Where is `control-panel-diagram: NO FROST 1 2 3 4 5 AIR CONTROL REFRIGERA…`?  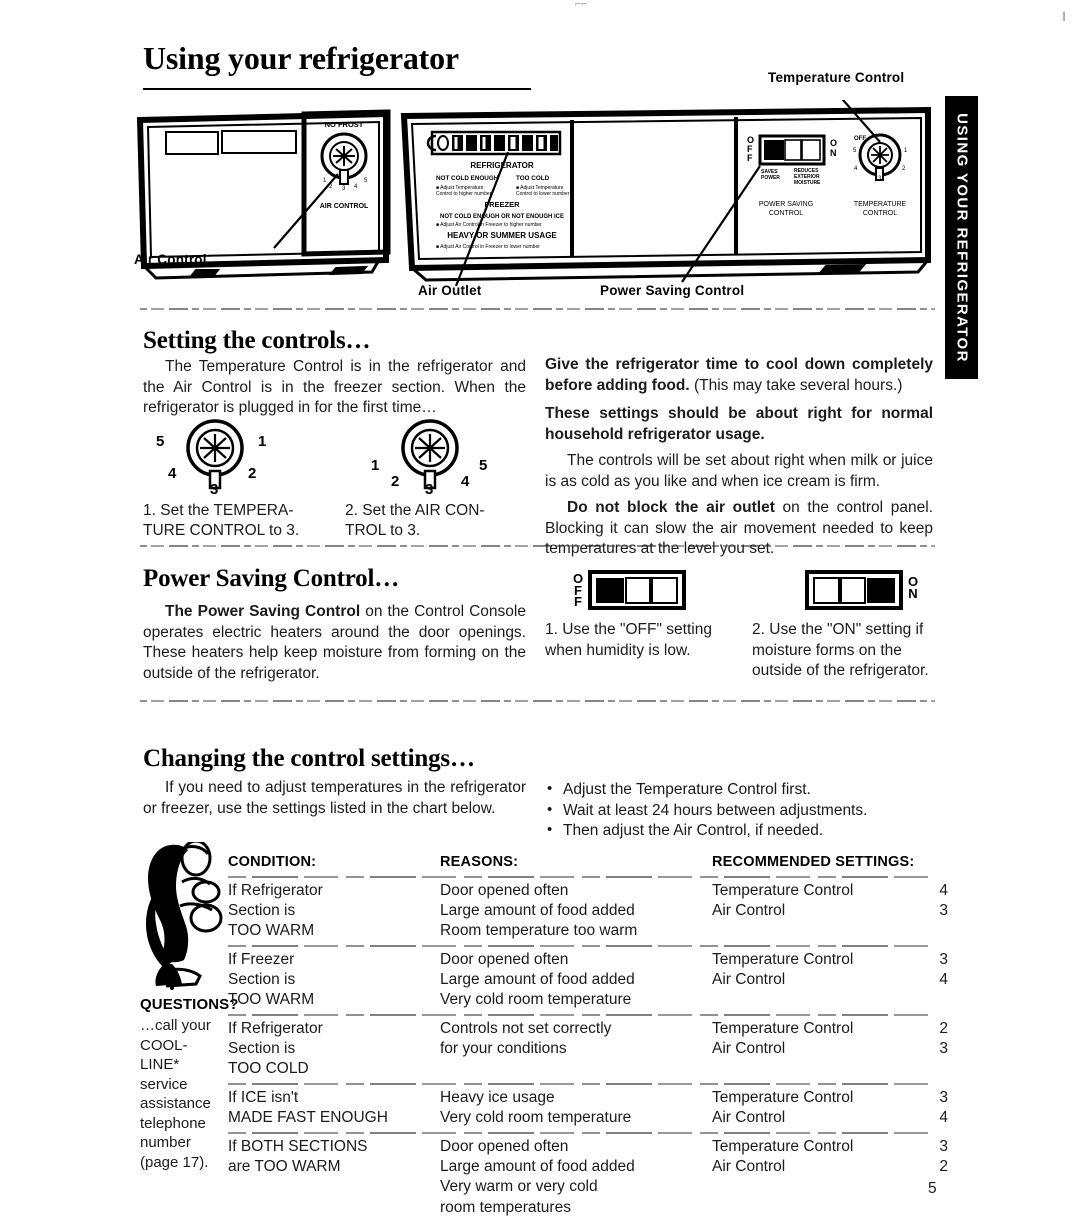 control-panel-diagram: NO FROST 1 2 3 4 5 AIR CONTROL REFRIGERA… is located at coordinates (535, 185).